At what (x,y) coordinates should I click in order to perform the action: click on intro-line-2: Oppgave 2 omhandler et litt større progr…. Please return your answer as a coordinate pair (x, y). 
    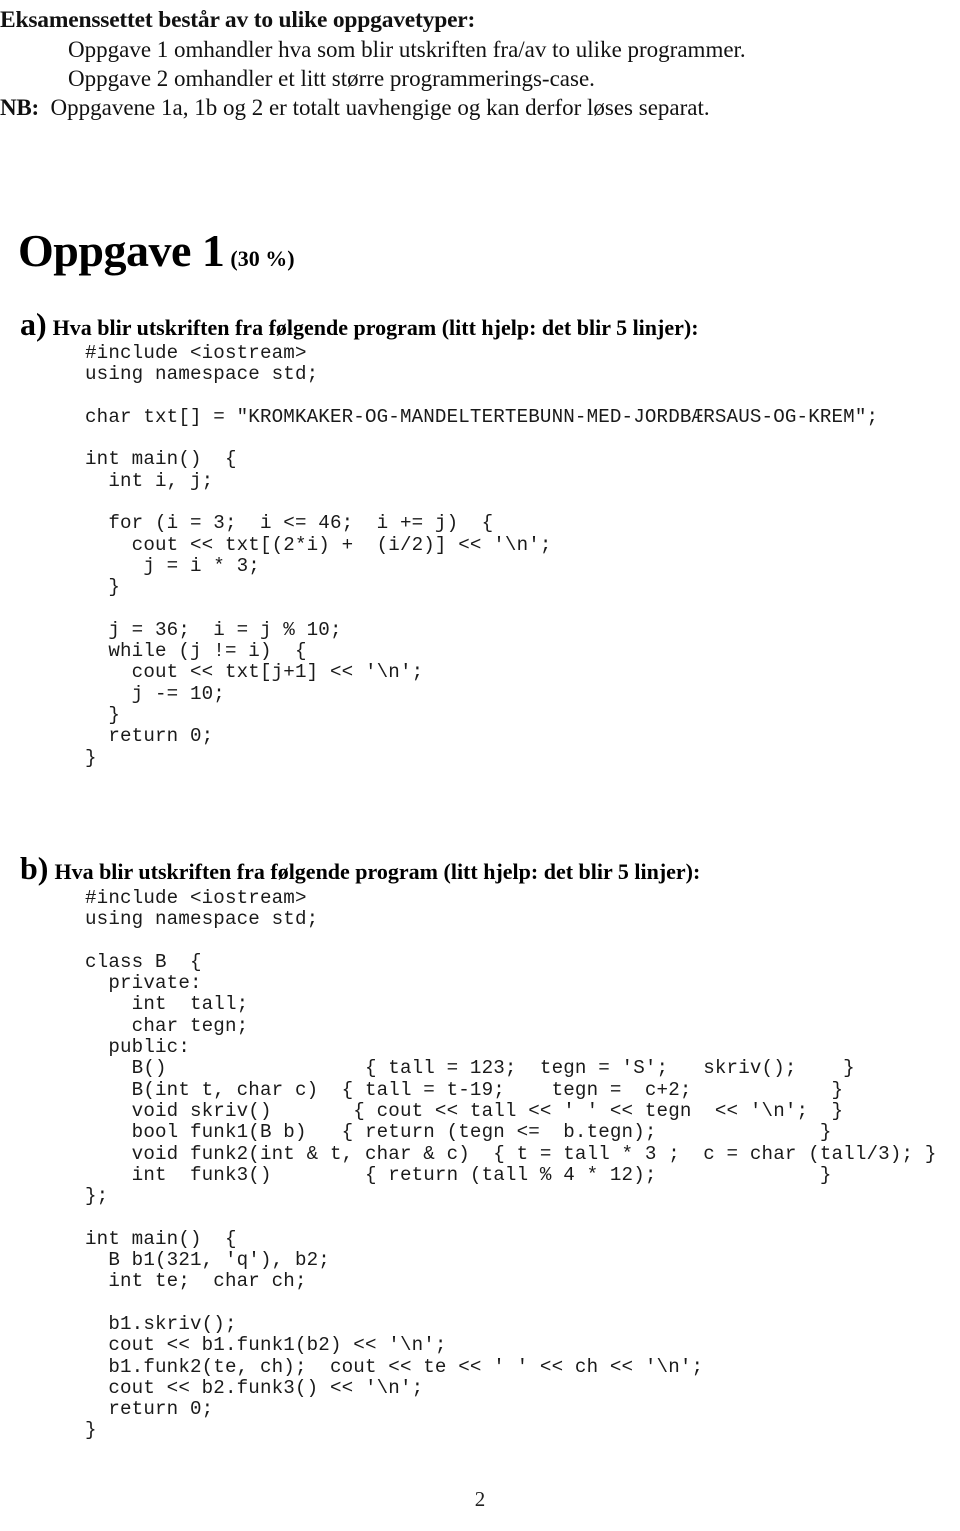
    Looking at the image, I should click on (331, 78).